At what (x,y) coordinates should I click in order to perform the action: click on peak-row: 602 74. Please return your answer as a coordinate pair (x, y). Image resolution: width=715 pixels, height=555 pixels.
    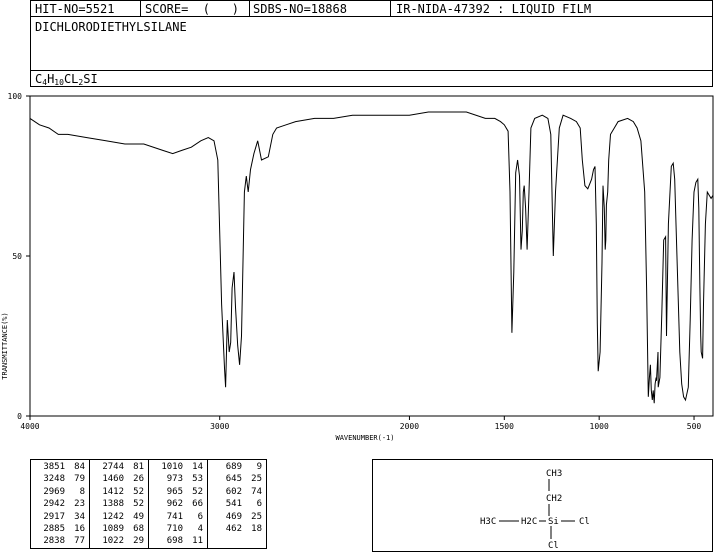
    Looking at the image, I should click on (237, 492).